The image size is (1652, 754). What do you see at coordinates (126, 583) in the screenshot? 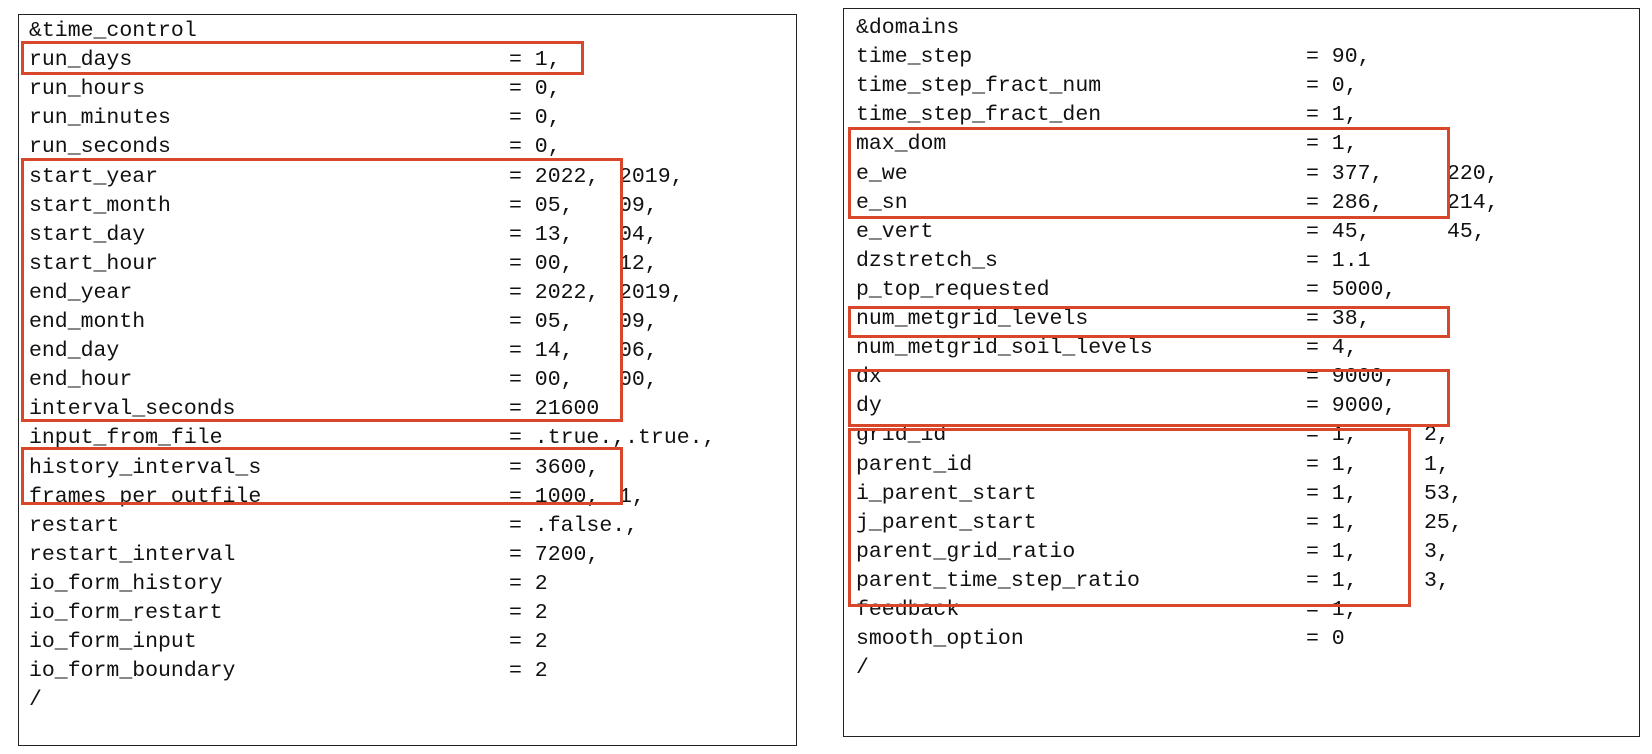
I see `param-name-io-form-history: io_form_history` at bounding box center [126, 583].